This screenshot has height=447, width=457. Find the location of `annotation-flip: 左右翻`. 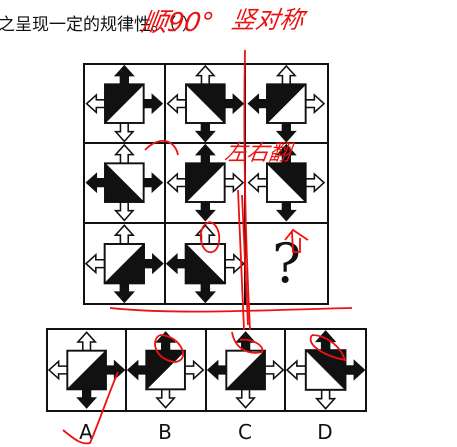

annotation-flip: 左右翻 is located at coordinates (257, 153).